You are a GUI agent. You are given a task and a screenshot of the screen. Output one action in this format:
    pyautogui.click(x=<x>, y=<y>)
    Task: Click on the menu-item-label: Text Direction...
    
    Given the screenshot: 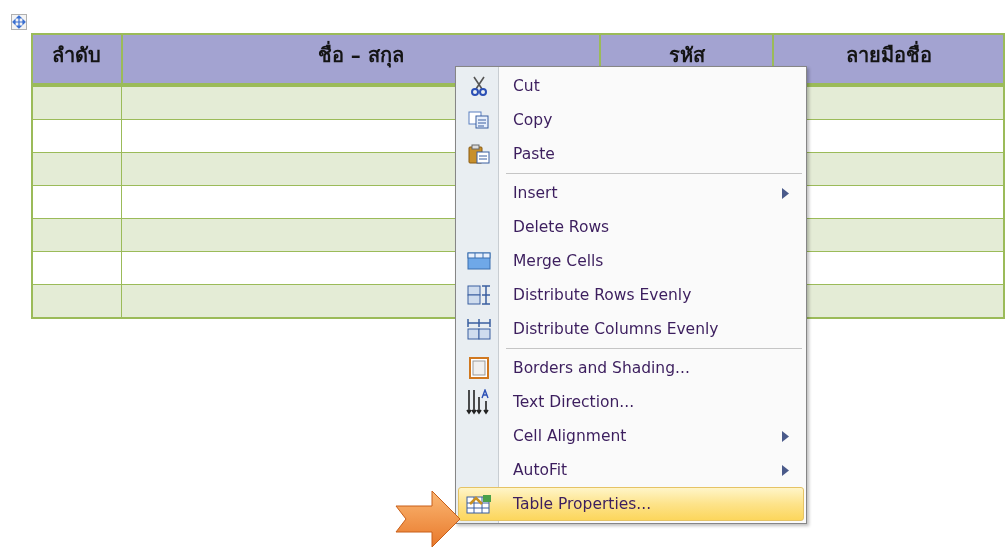 What is the action you would take?
    pyautogui.click(x=574, y=402)
    